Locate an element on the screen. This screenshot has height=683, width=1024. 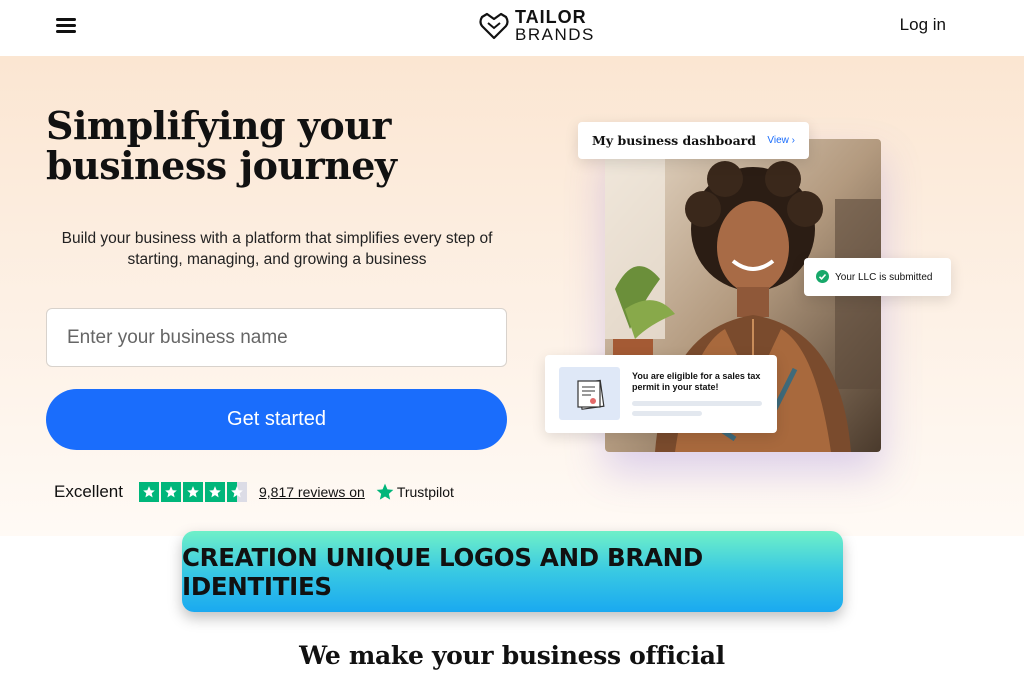
llc-status-card: Your LLC is submitted is located at coordinates (877, 277).